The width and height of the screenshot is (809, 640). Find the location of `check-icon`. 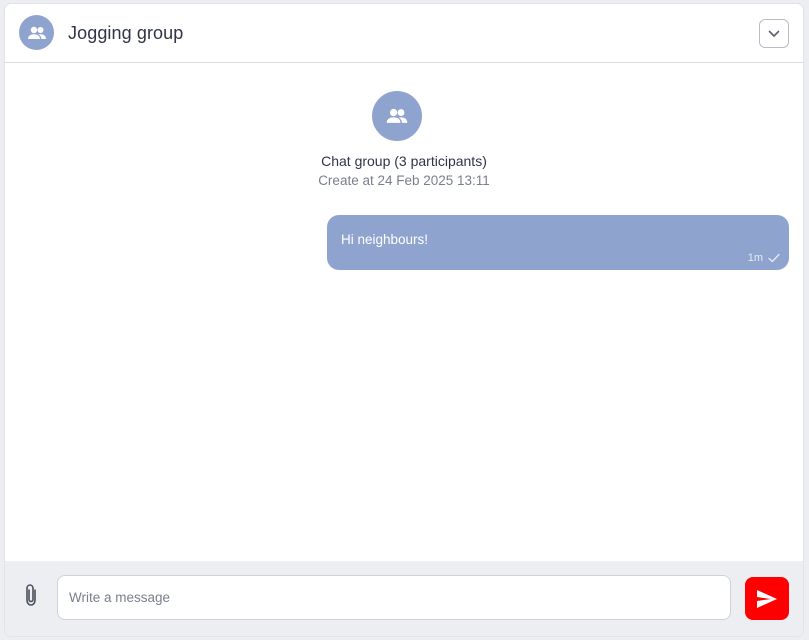

check-icon is located at coordinates (774, 258).